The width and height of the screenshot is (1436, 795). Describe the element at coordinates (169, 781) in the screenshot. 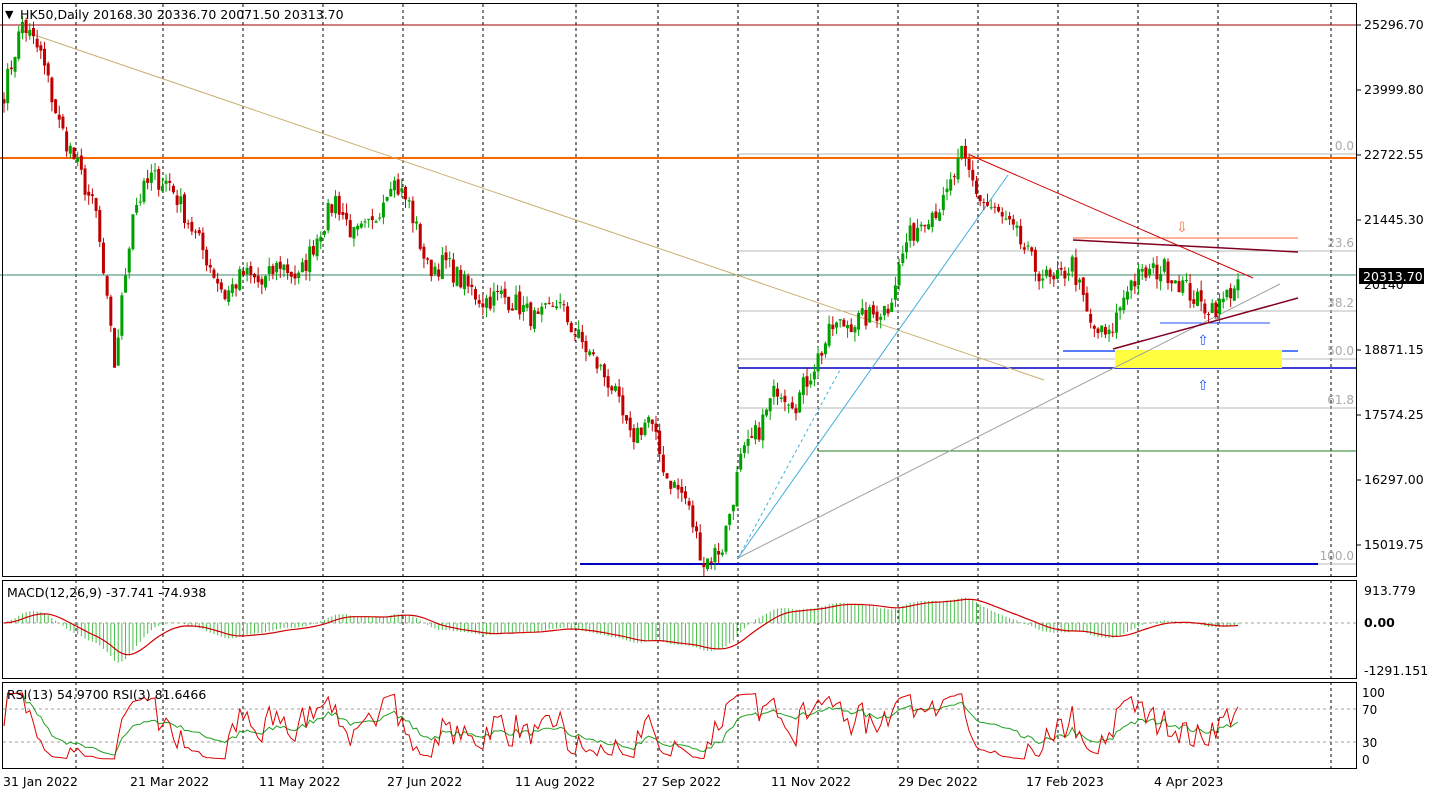

I see `date-label: 21 Mar 2022` at that location.